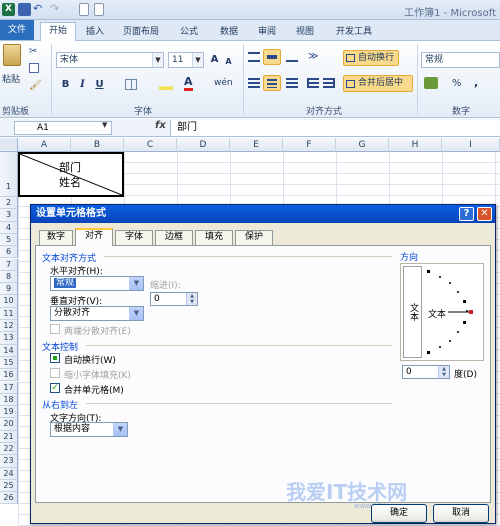  I want to click on row-header: 2, so click(9, 203).